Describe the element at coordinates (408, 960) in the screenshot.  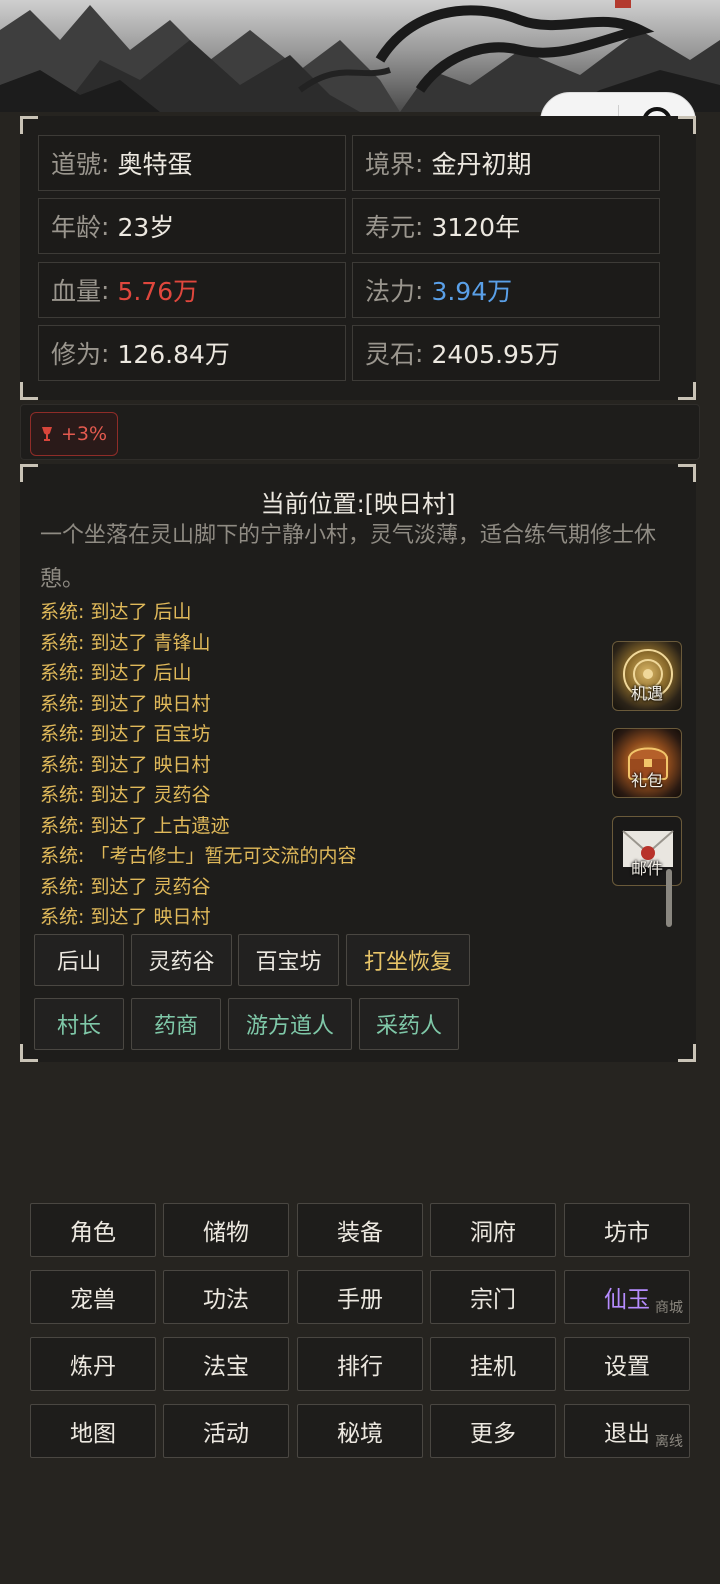
I see `meditate-recover-button: 打坐恢复` at that location.